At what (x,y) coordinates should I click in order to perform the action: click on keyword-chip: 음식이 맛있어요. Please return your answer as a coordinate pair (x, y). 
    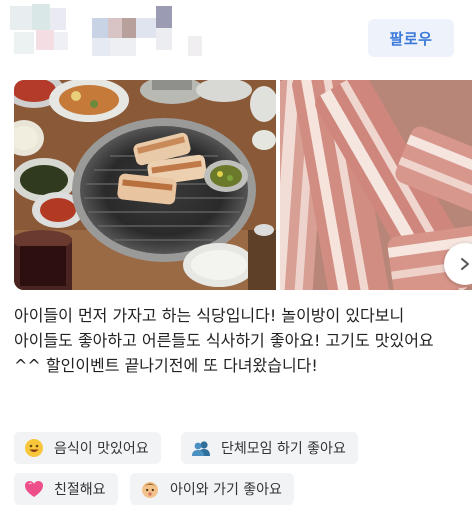
    Looking at the image, I should click on (87, 448).